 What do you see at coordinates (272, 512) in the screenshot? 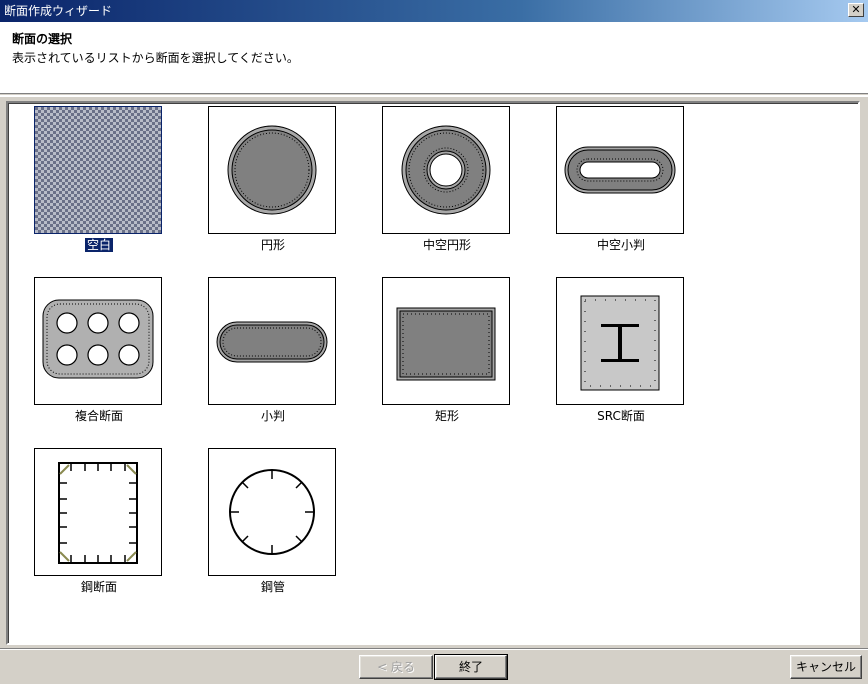
I see `steel-pipe-icon` at bounding box center [272, 512].